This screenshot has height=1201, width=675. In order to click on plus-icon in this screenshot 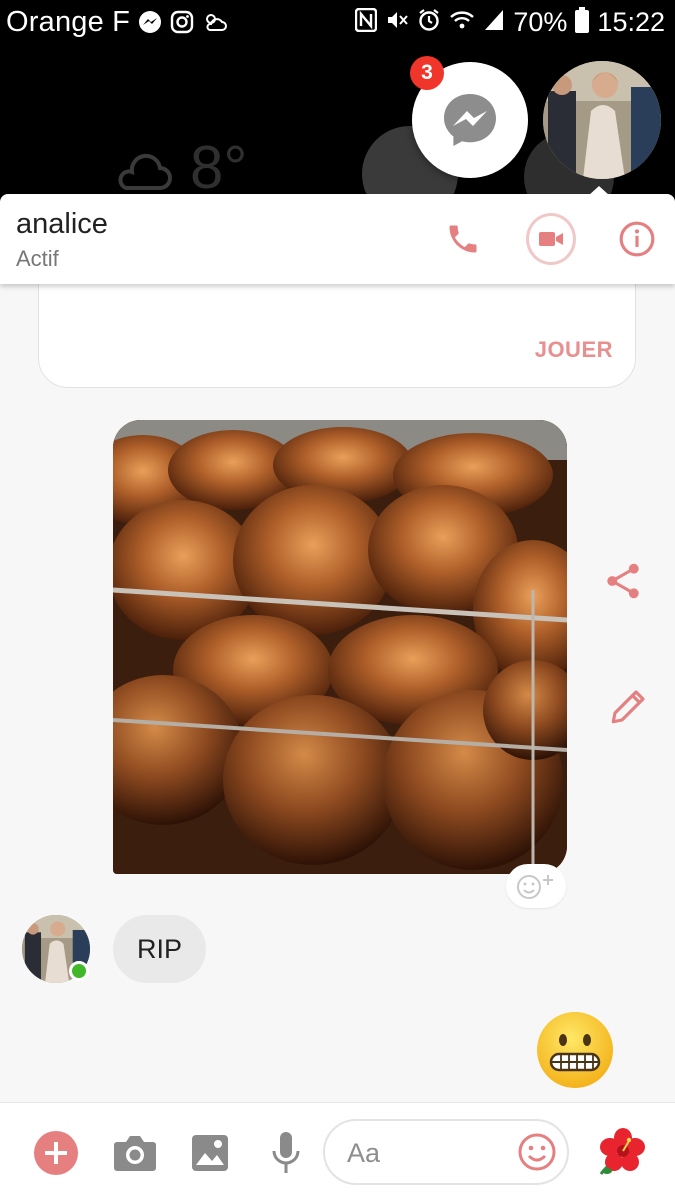, I will do `click(56, 1153)`.